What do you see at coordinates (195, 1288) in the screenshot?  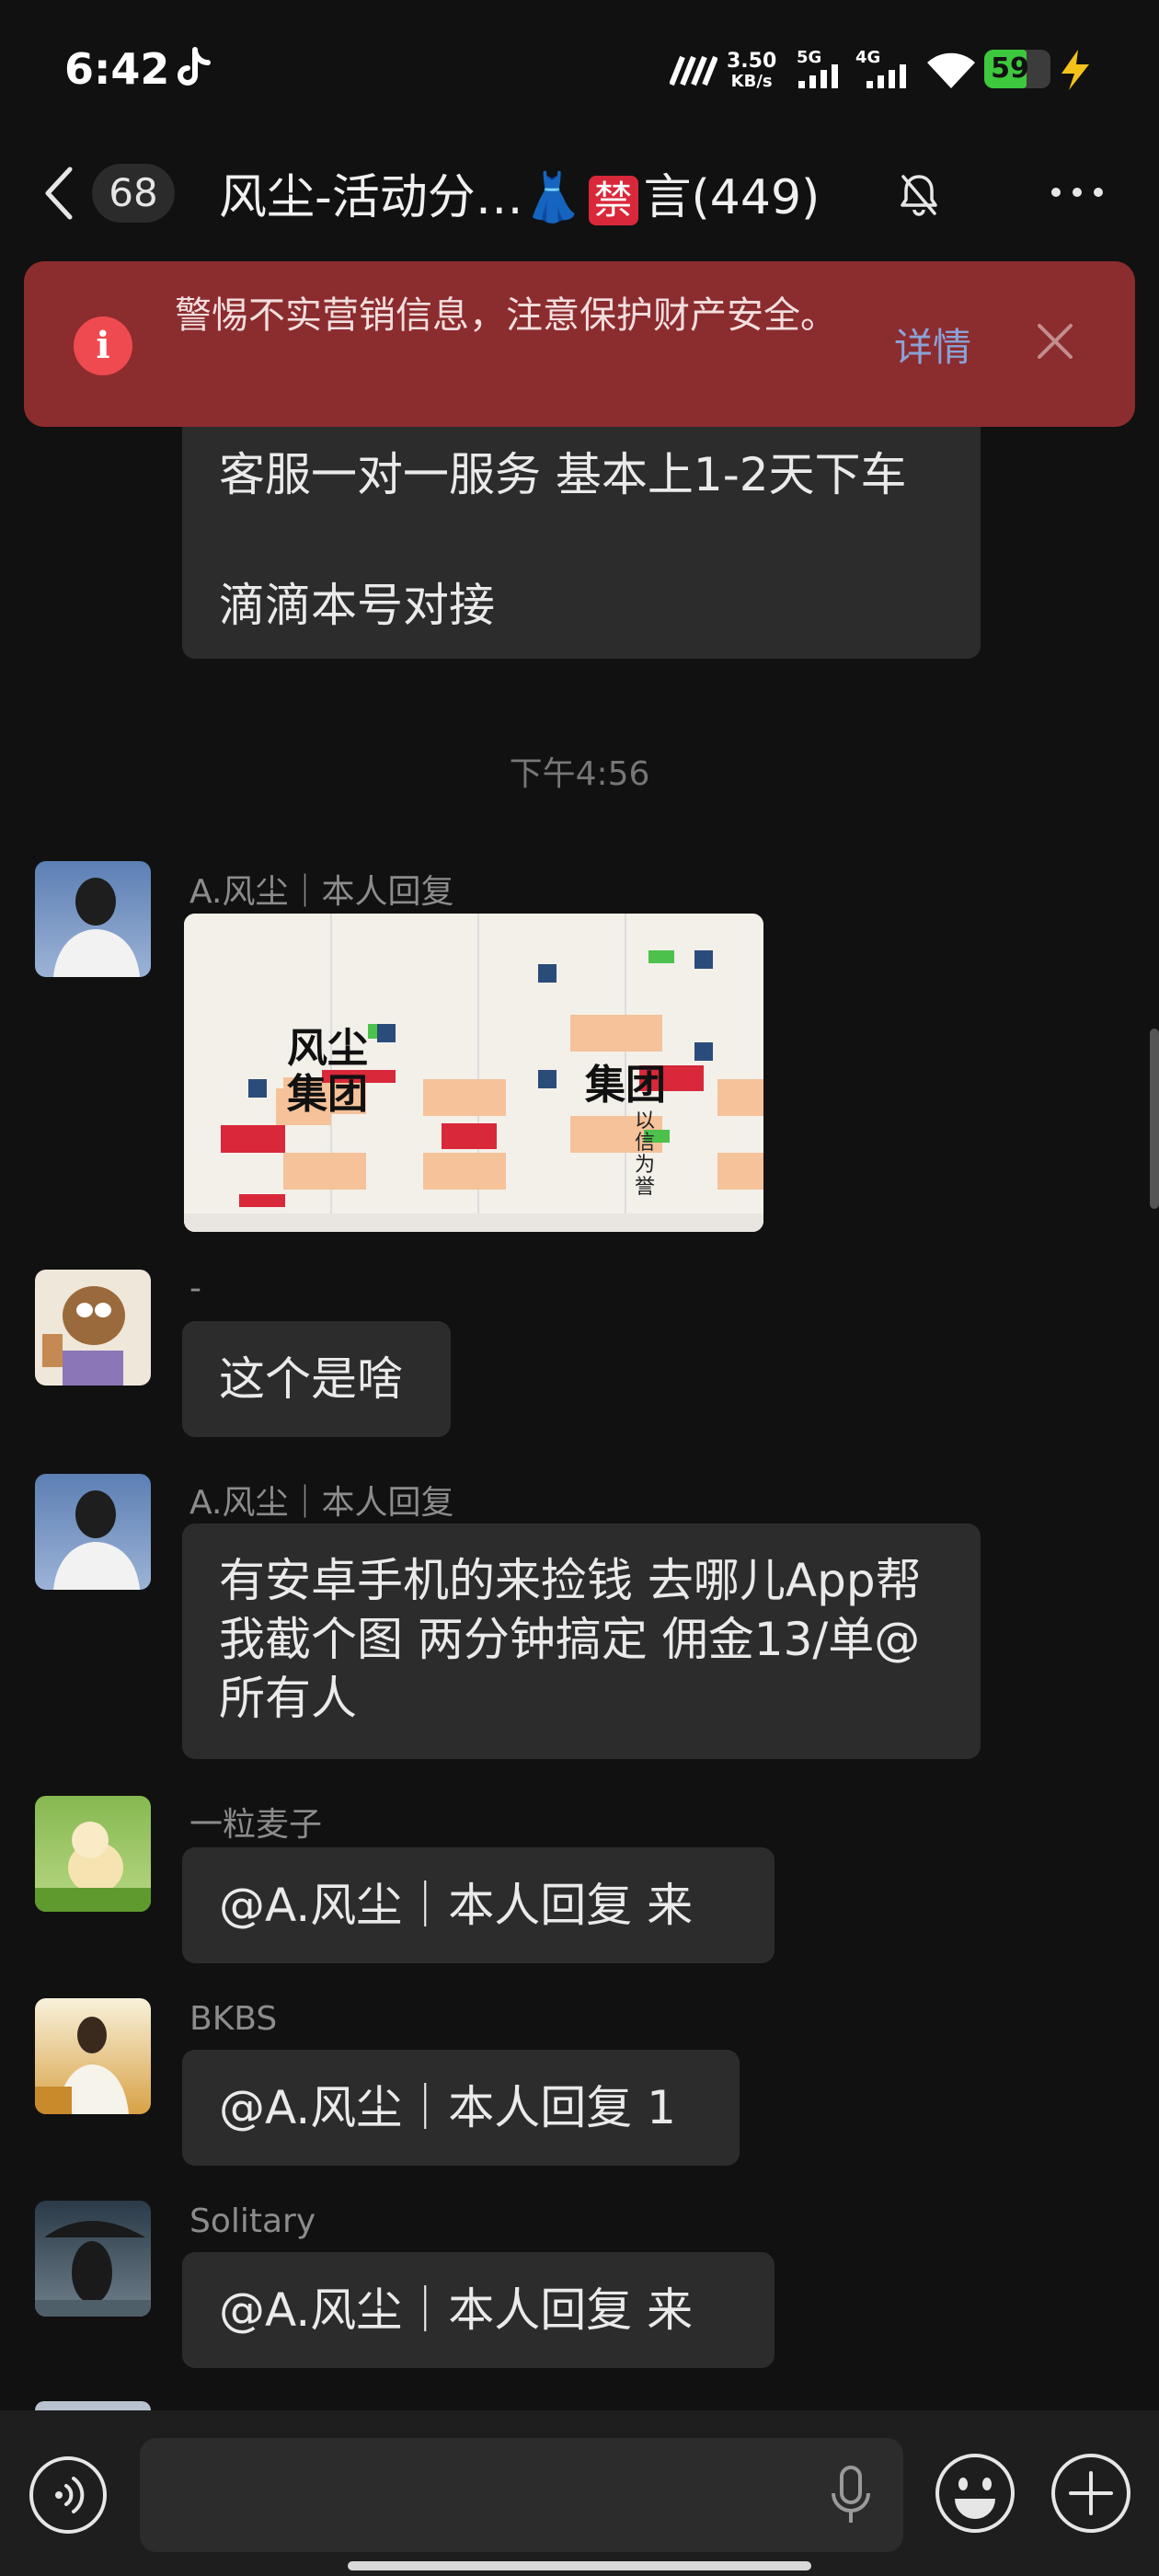 I see `sender-name: -` at bounding box center [195, 1288].